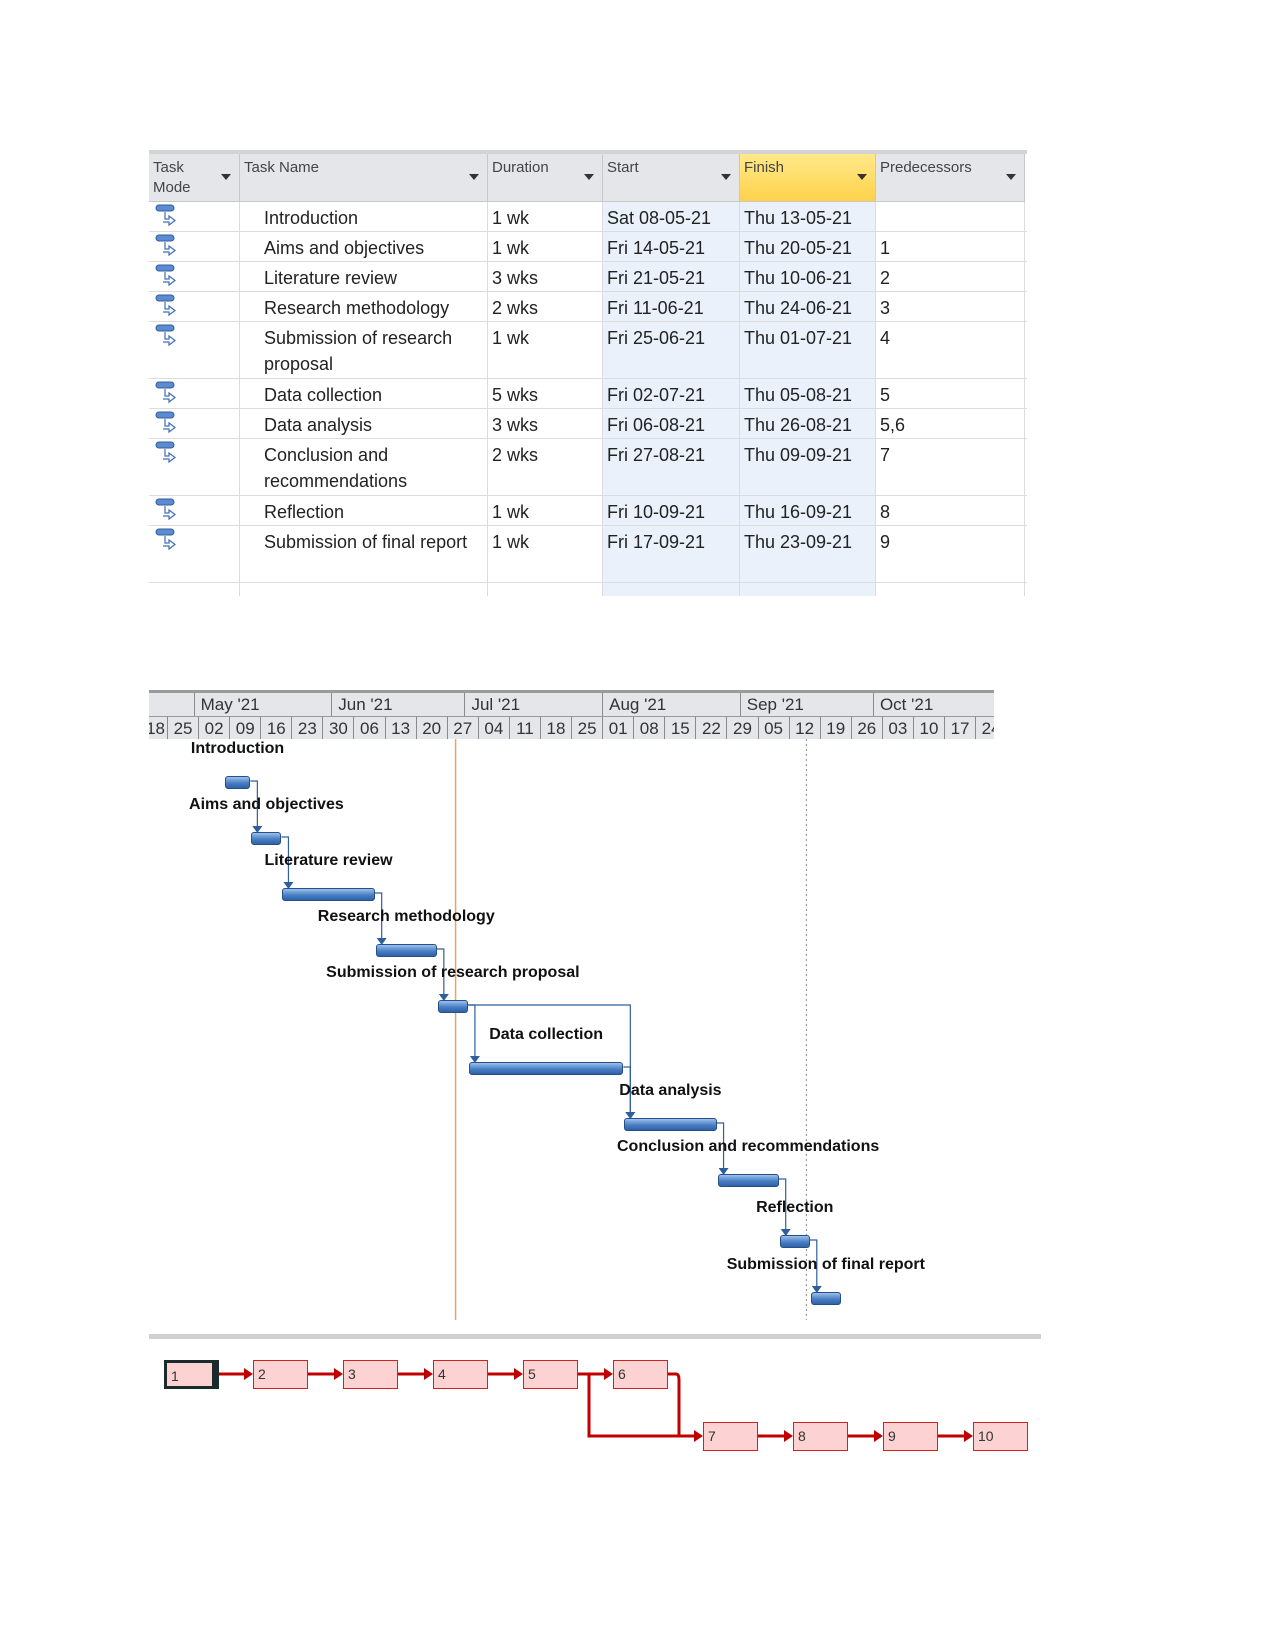  What do you see at coordinates (364, 510) in the screenshot?
I see `cell-name: Reflection` at bounding box center [364, 510].